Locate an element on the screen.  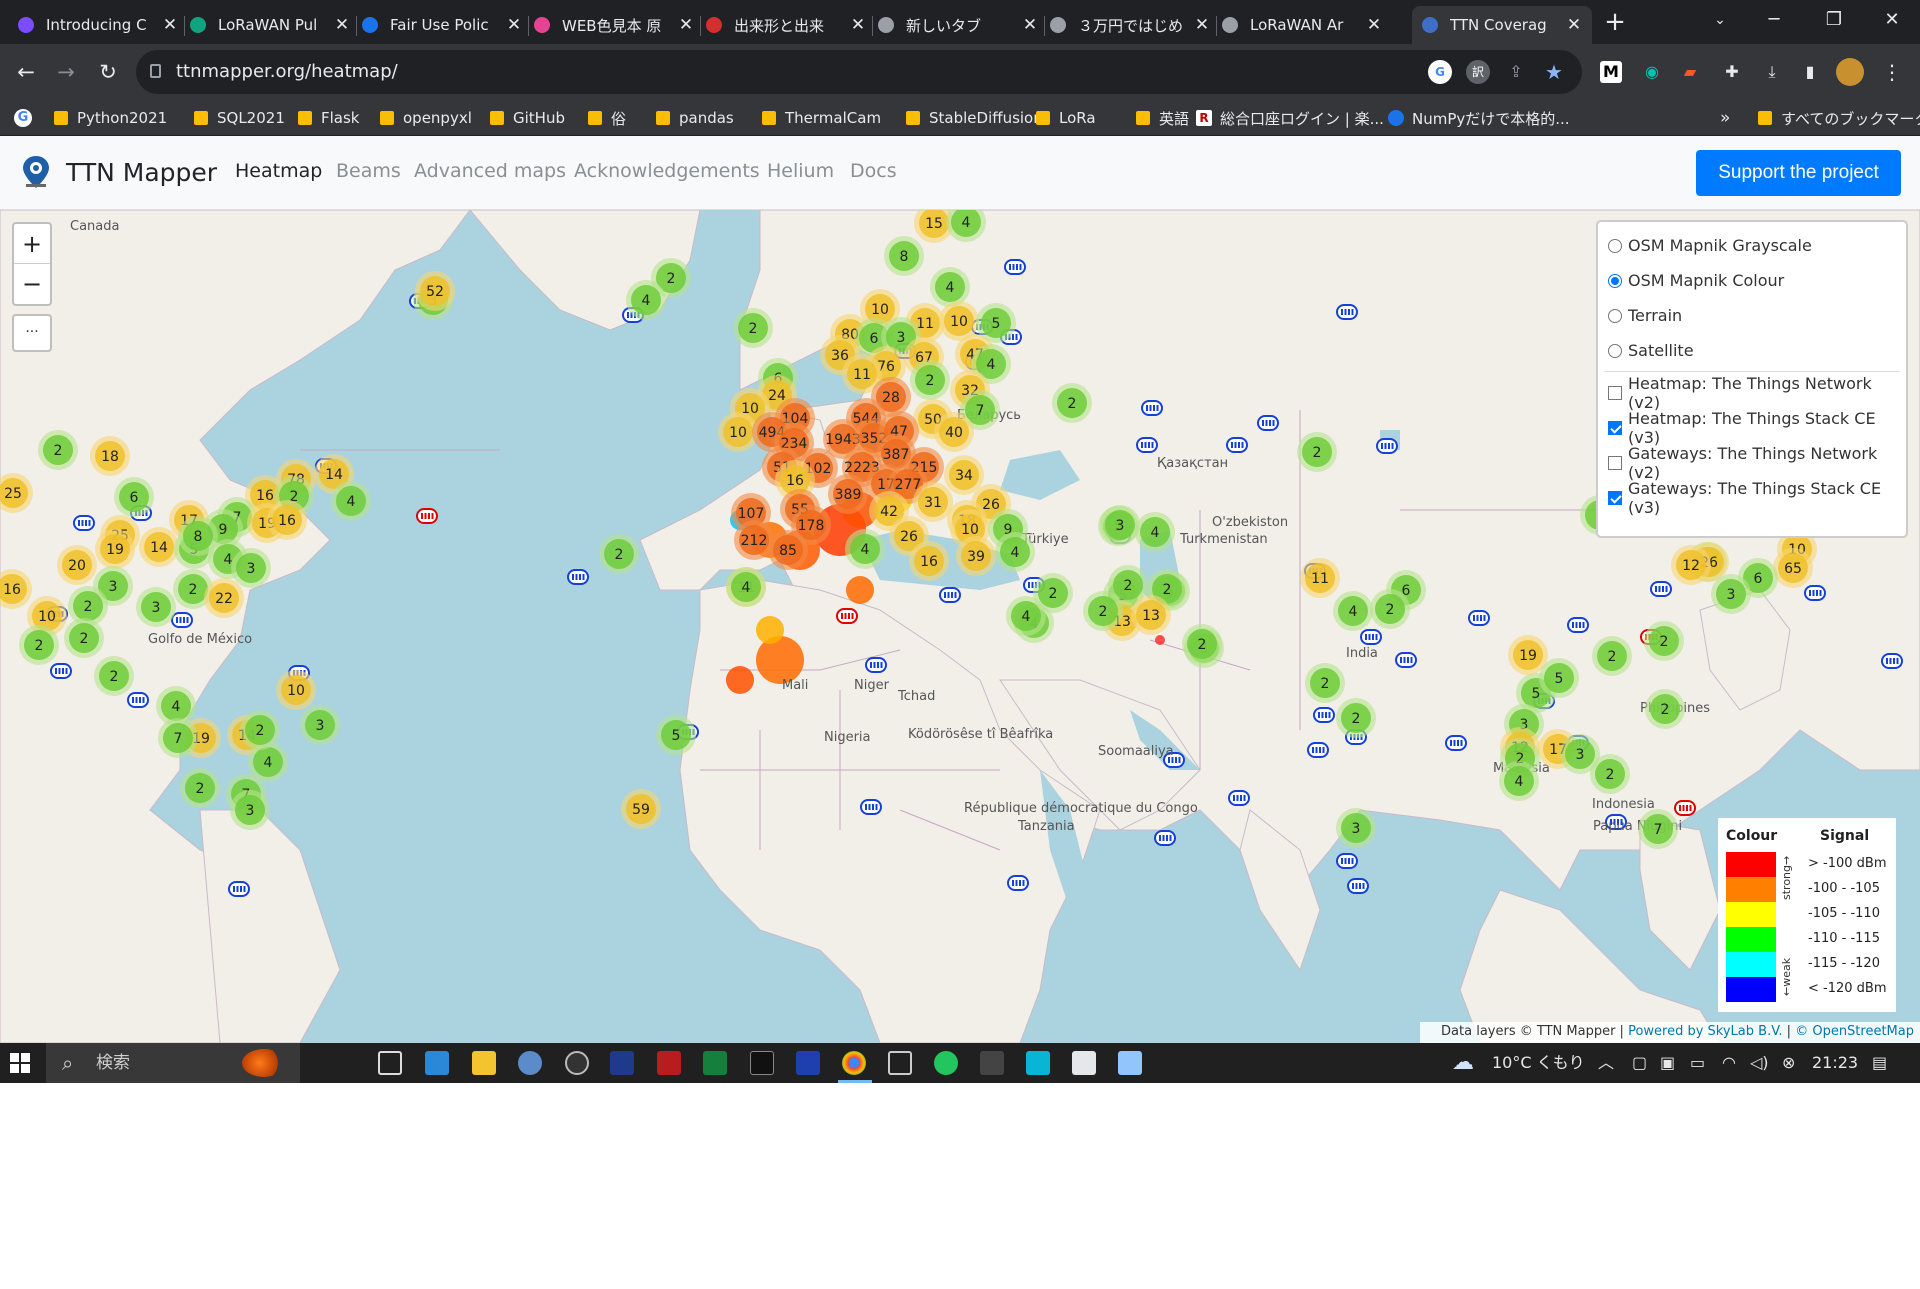
overlay-option: Gateways: The Things Network (v2) is located at coordinates (1752, 463).